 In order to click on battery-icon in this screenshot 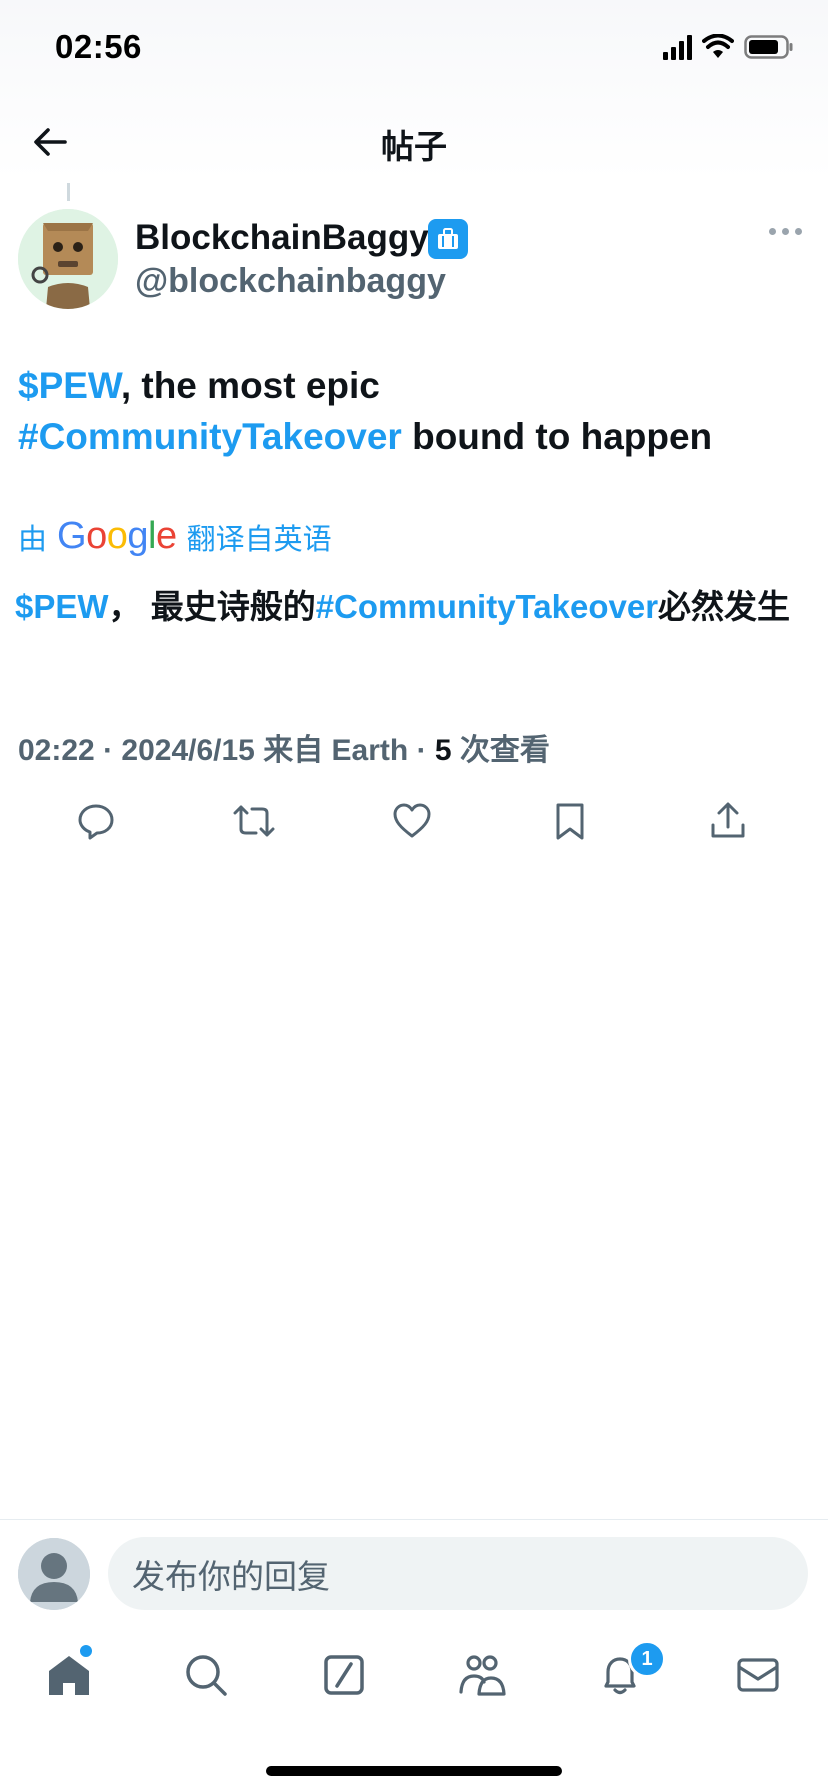, I will do `click(768, 47)`.